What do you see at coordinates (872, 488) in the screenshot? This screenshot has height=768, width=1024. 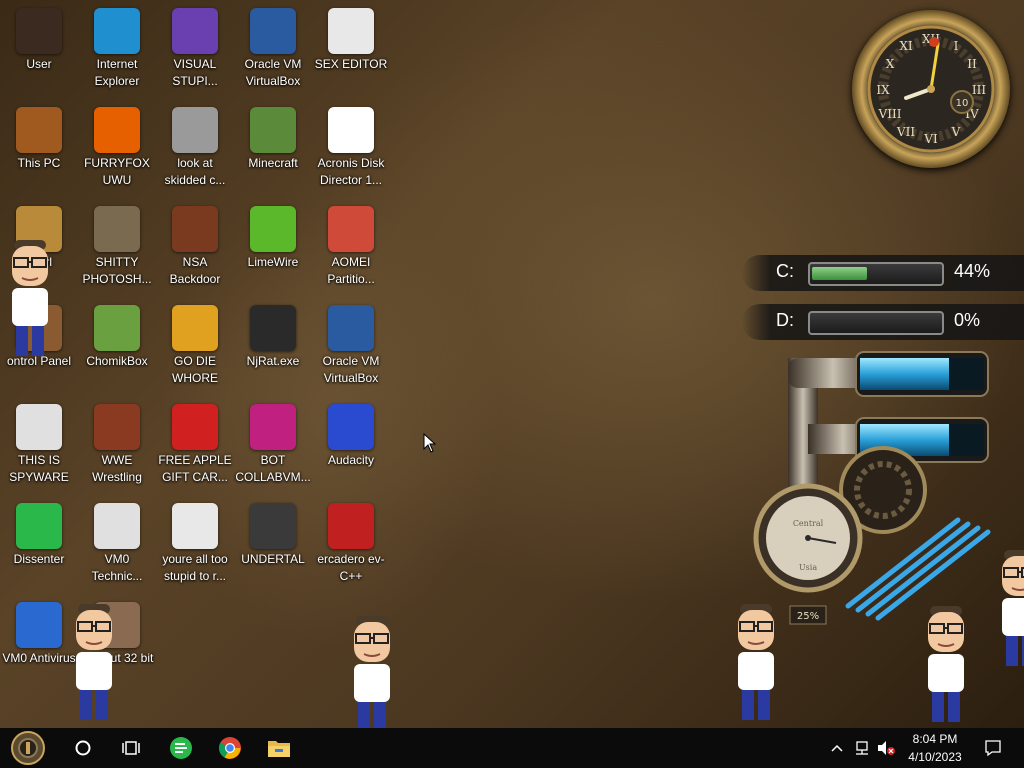 I see `pipes-art: Central Usia 25%` at bounding box center [872, 488].